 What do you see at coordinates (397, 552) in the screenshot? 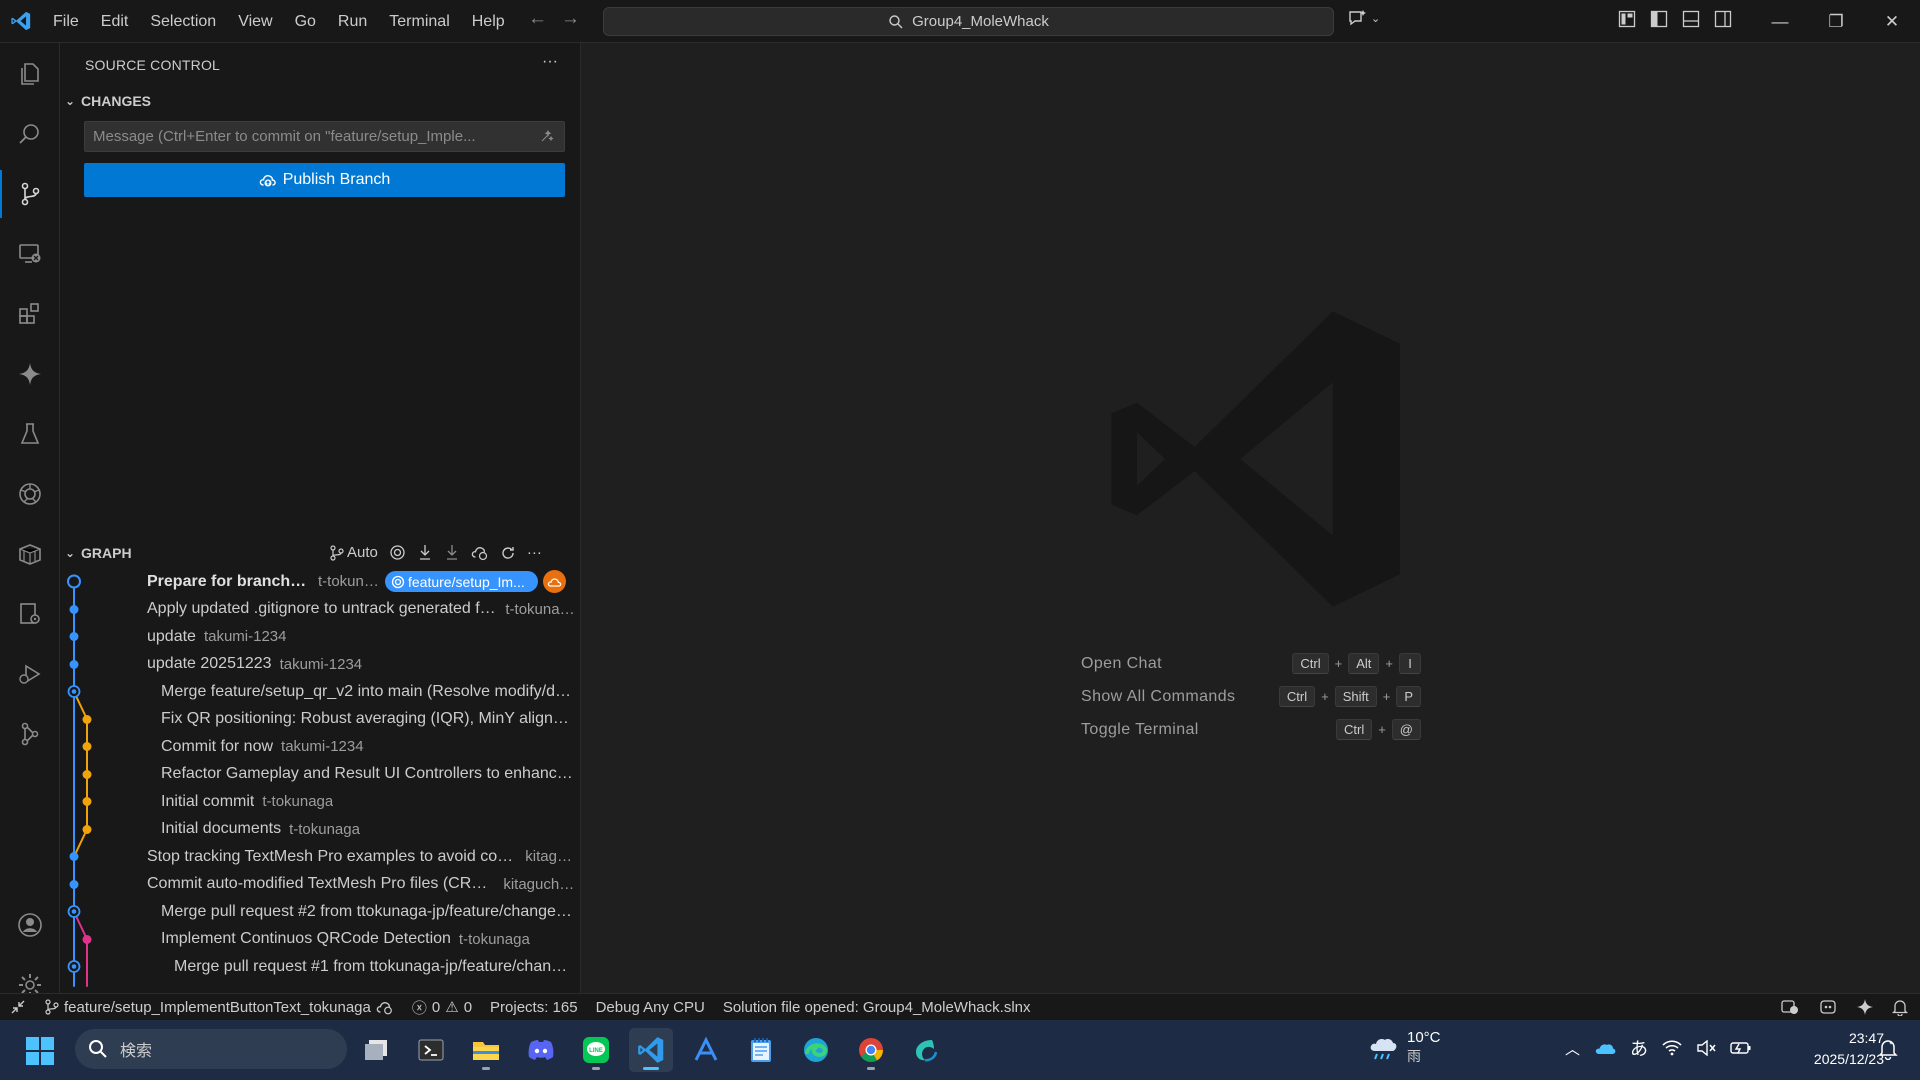
I see `go-to-current-icon` at bounding box center [397, 552].